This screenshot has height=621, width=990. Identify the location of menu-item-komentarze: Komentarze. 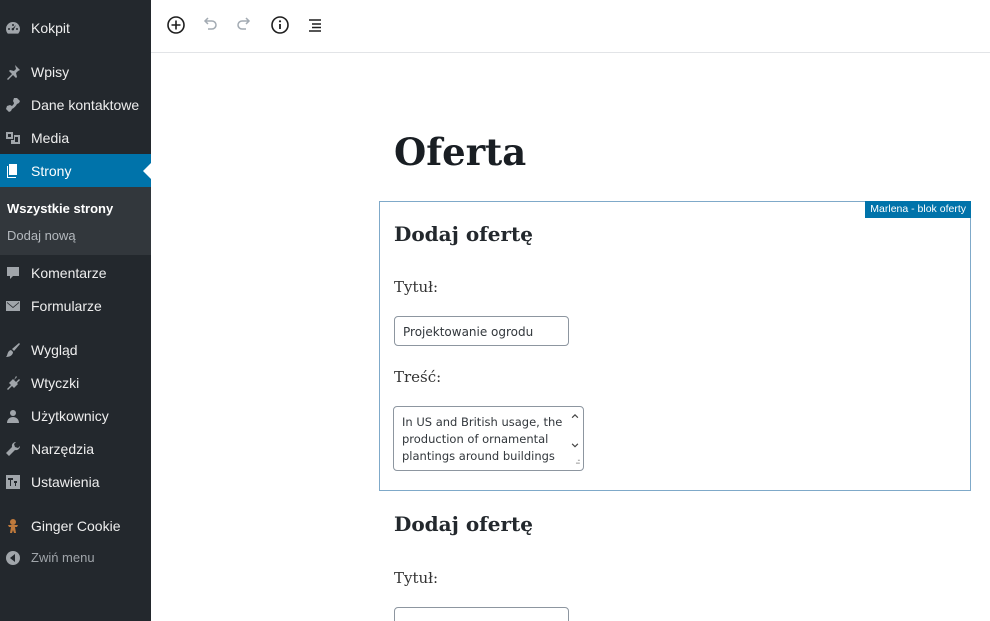
(75, 272).